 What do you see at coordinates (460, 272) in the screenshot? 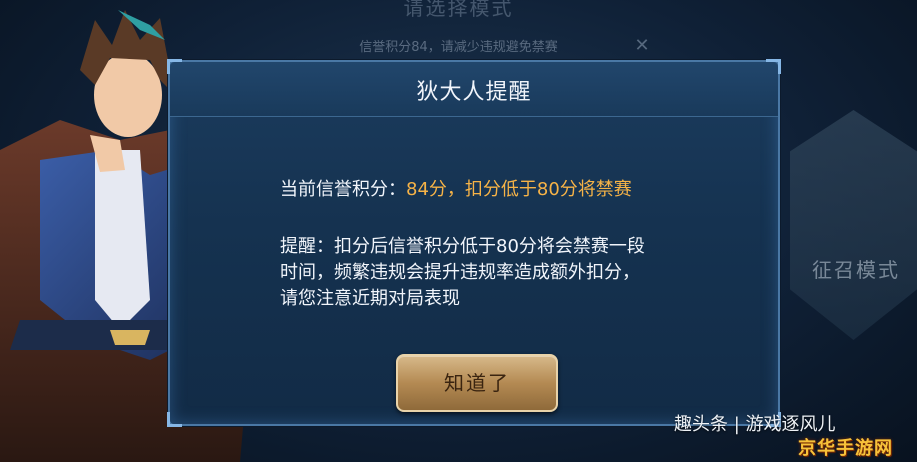
I see `notice-line: 时间，频繁违规会提升违规率造成额外扣分，` at bounding box center [460, 272].